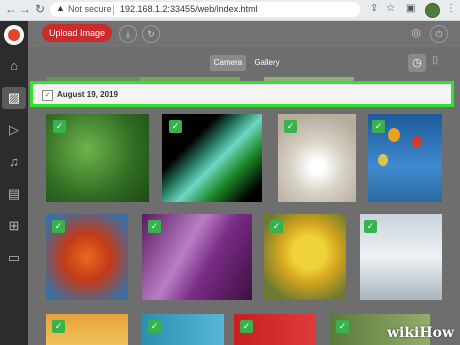 The width and height of the screenshot is (460, 345). Describe the element at coordinates (242, 94) in the screenshot. I see `date-group-header: ✓ August 19, 2019` at that location.